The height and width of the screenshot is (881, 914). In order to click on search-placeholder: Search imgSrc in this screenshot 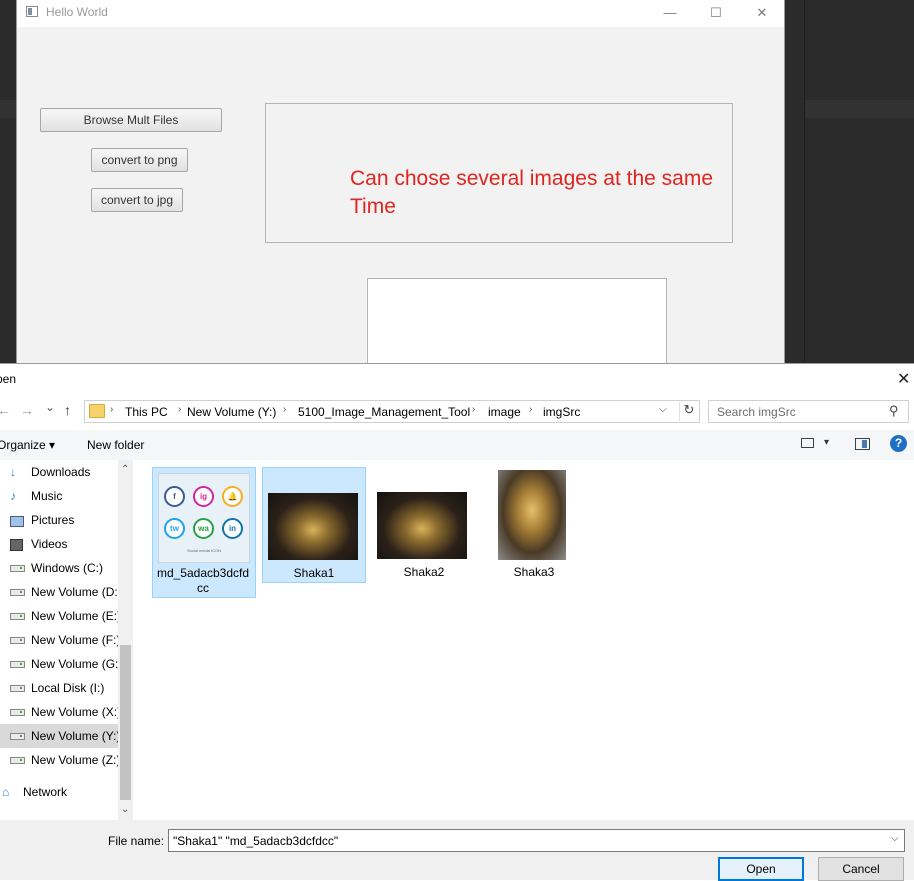, I will do `click(756, 412)`.